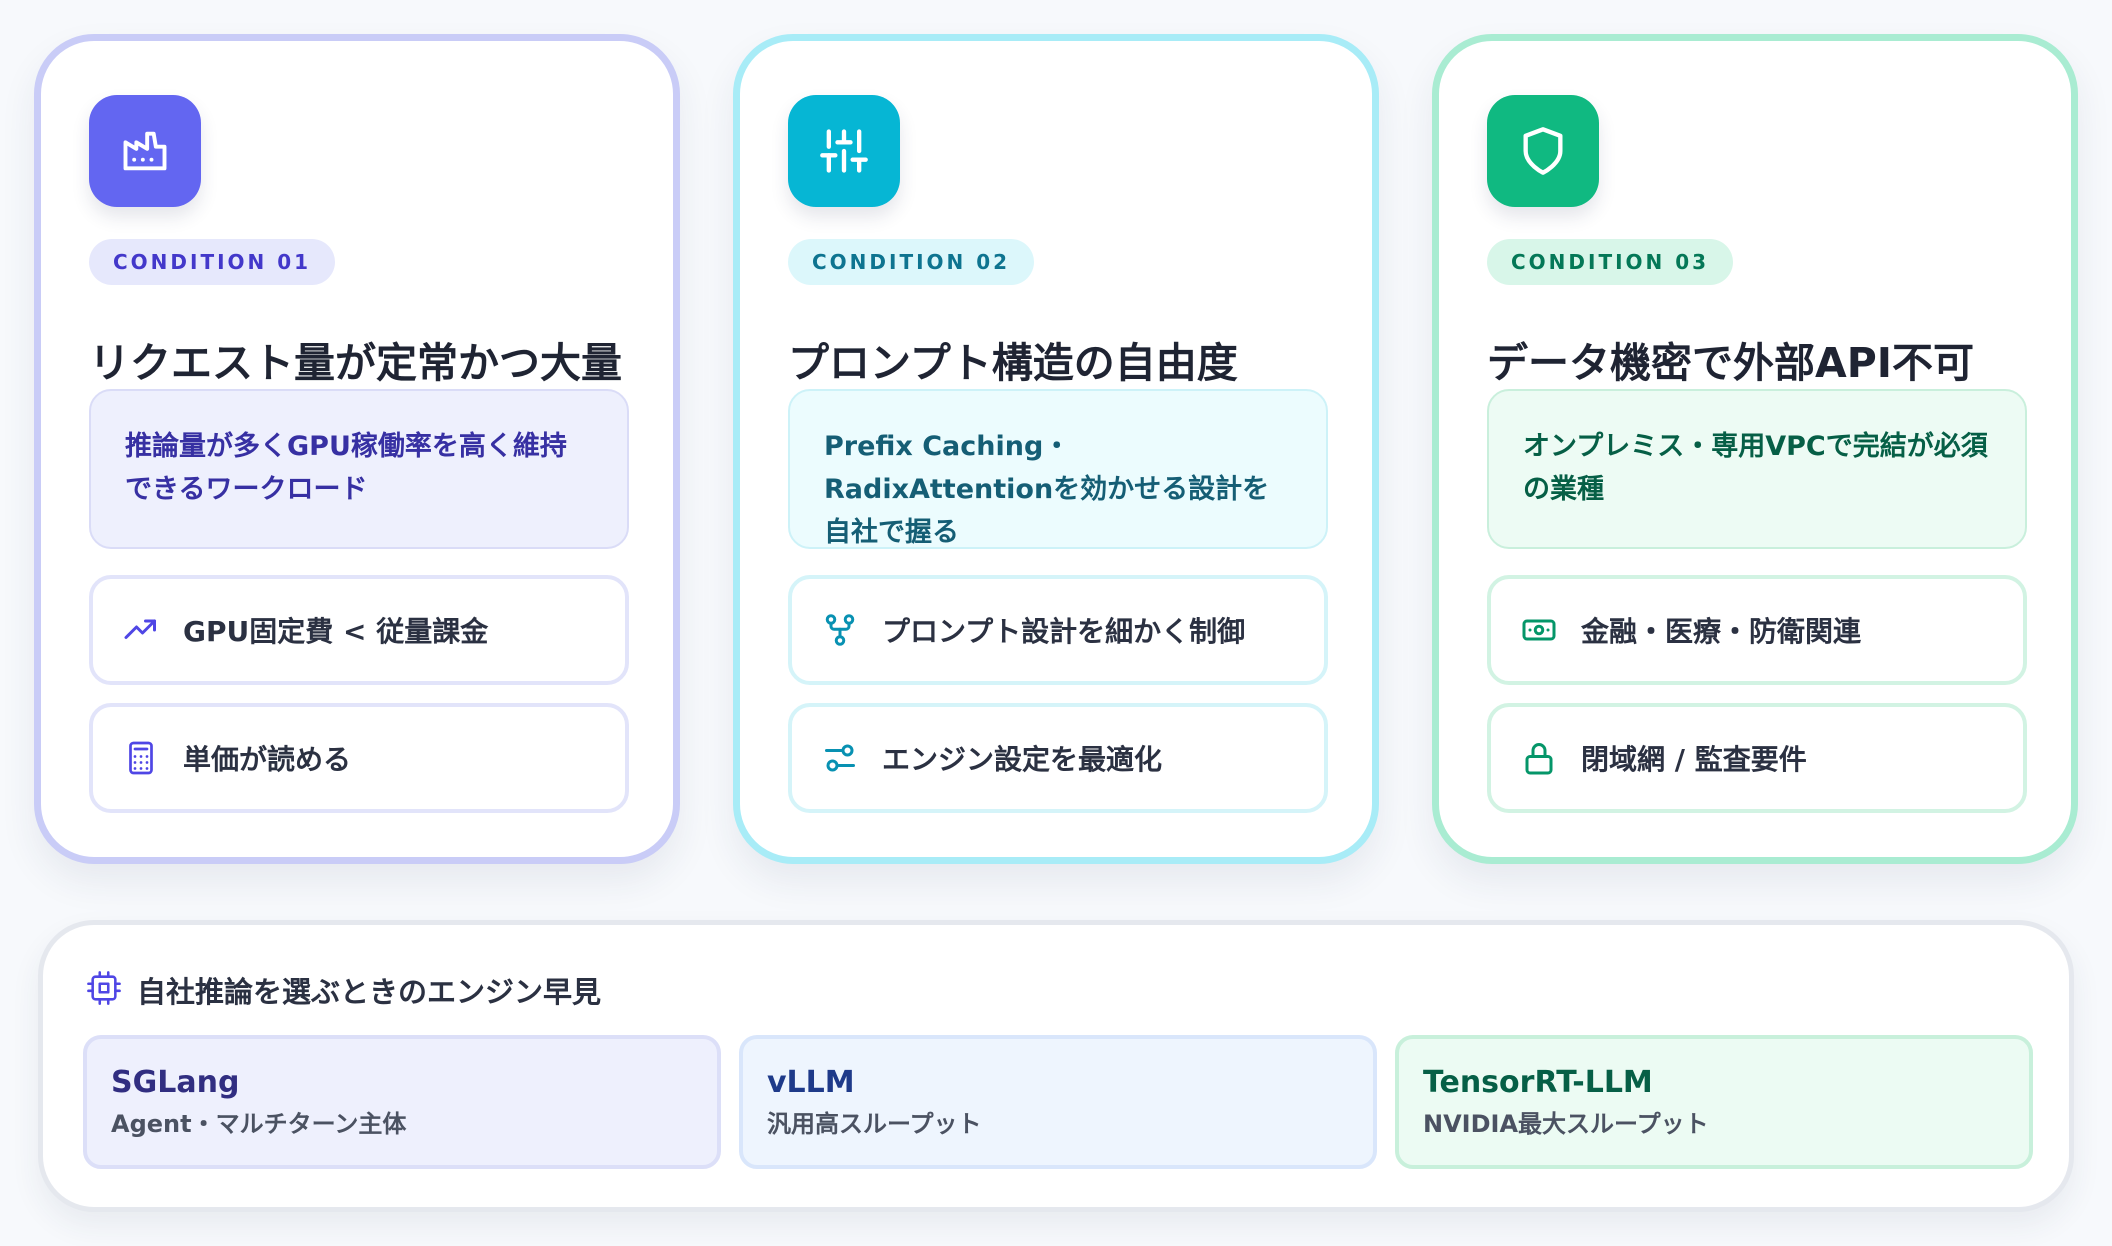  What do you see at coordinates (911, 262) in the screenshot?
I see `condition-badge: CONDITION 02` at bounding box center [911, 262].